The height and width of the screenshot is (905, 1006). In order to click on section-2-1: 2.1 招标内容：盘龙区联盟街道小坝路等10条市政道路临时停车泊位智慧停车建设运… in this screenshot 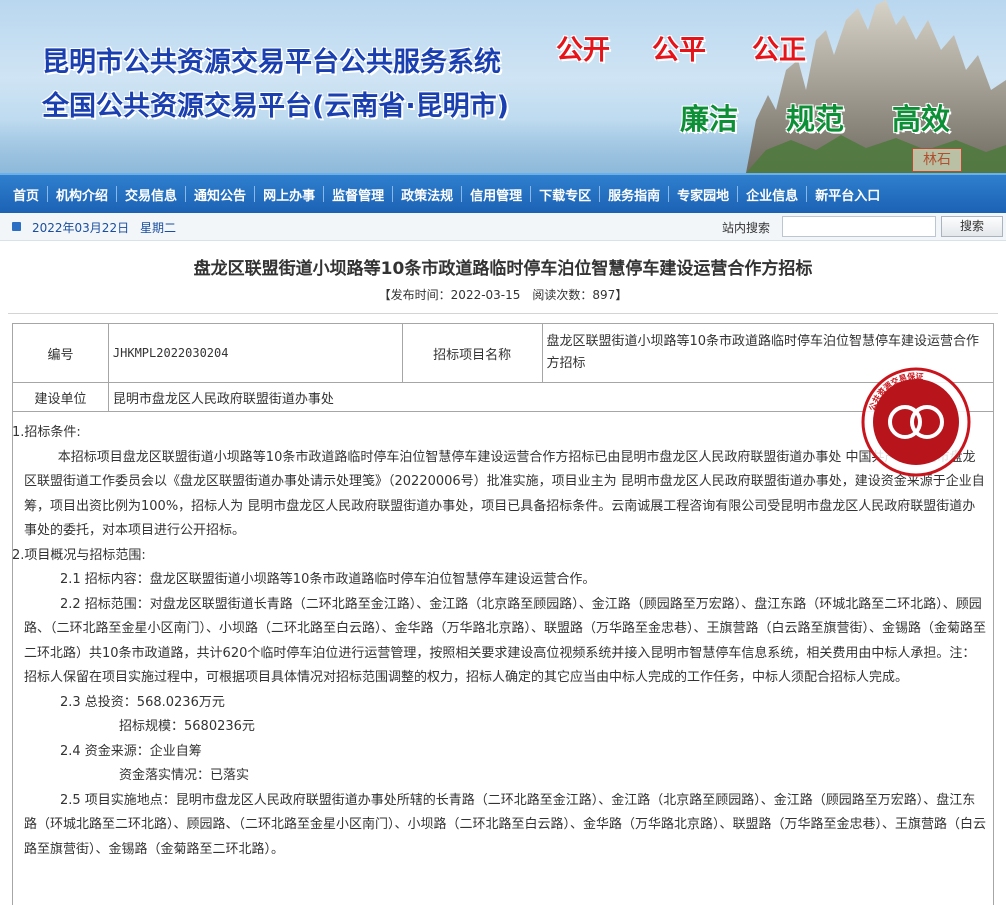, I will do `click(328, 579)`.